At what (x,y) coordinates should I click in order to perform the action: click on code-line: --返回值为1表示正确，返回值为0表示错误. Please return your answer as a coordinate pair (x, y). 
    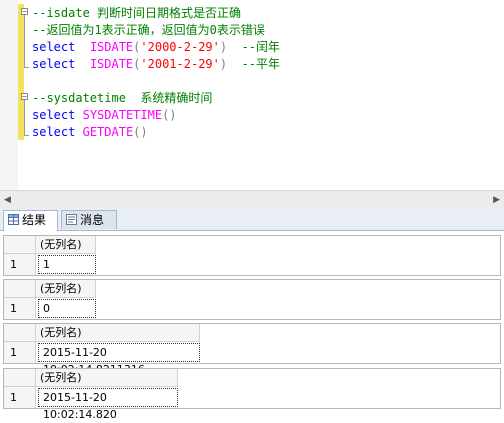
    Looking at the image, I should click on (156, 30).